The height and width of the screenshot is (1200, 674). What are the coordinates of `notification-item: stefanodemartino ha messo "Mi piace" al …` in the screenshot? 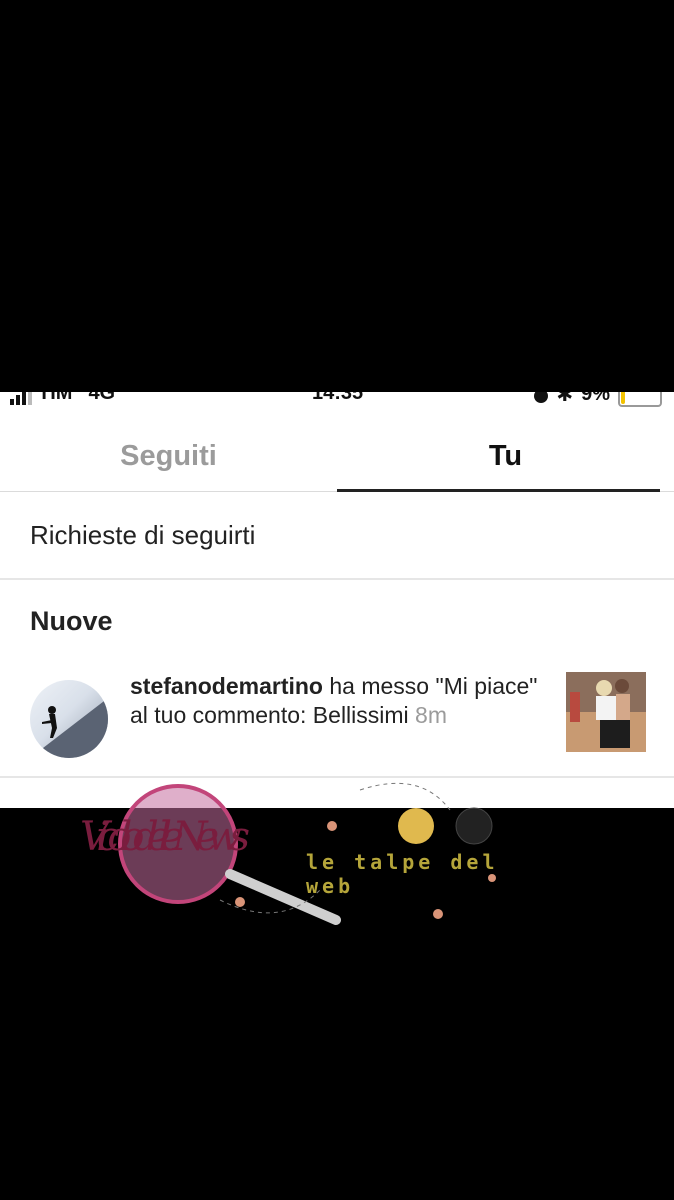 It's located at (337, 725).